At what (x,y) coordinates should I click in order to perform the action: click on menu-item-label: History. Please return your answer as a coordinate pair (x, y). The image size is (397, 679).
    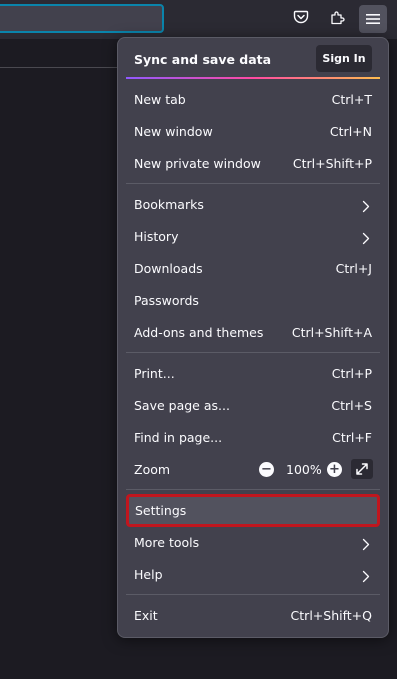
    Looking at the image, I should click on (156, 236).